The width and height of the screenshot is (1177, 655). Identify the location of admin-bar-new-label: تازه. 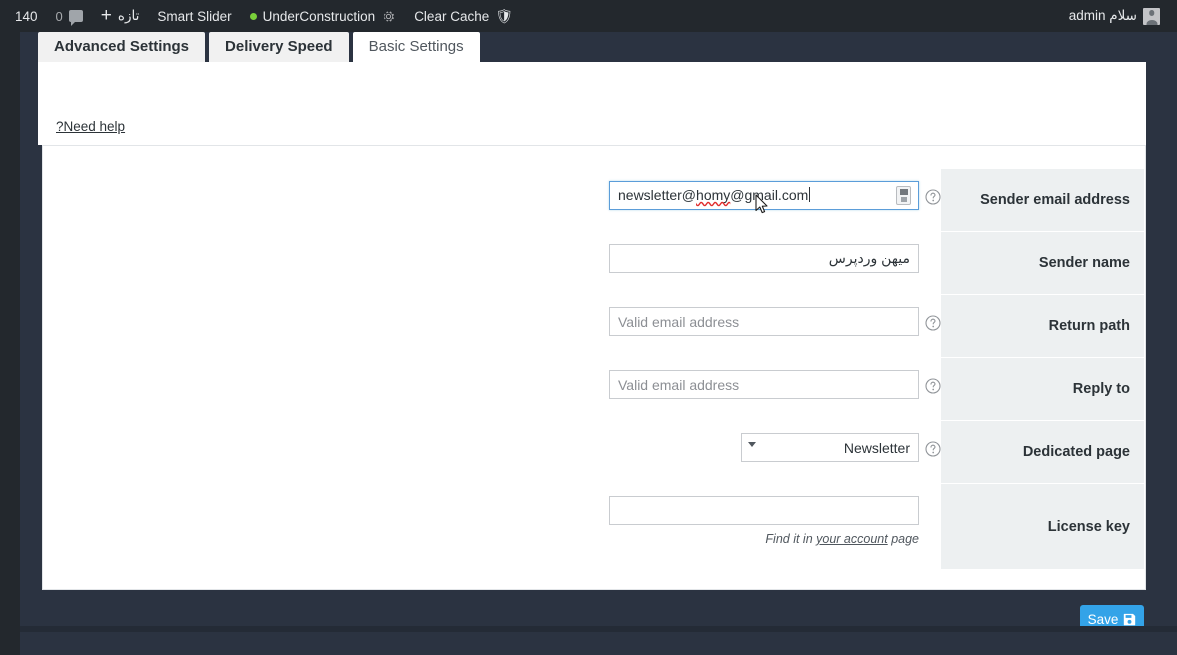
(128, 15).